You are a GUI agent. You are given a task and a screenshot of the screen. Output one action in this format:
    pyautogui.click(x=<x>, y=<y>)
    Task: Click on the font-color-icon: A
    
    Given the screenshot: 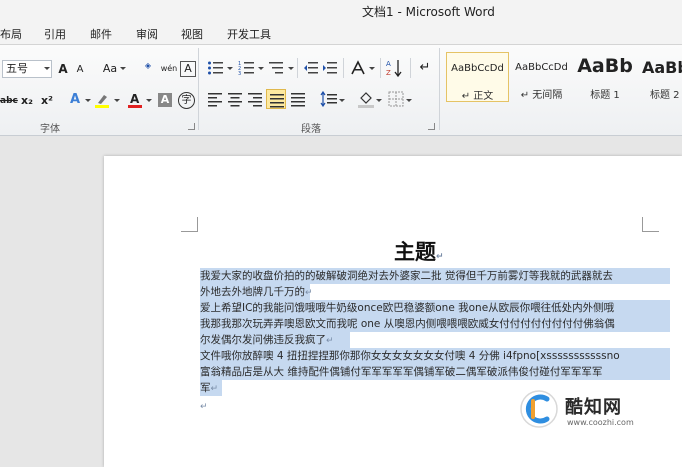 What is the action you would take?
    pyautogui.click(x=135, y=100)
    